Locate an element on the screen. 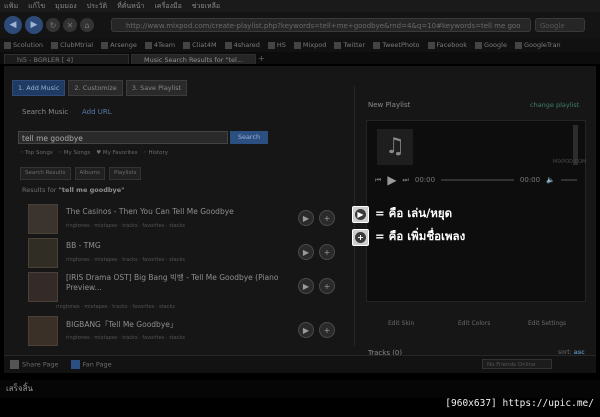 Image resolution: width=600 pixels, height=417 pixels. filter-my-favorites: ♥ My Favorites is located at coordinates (116, 153).